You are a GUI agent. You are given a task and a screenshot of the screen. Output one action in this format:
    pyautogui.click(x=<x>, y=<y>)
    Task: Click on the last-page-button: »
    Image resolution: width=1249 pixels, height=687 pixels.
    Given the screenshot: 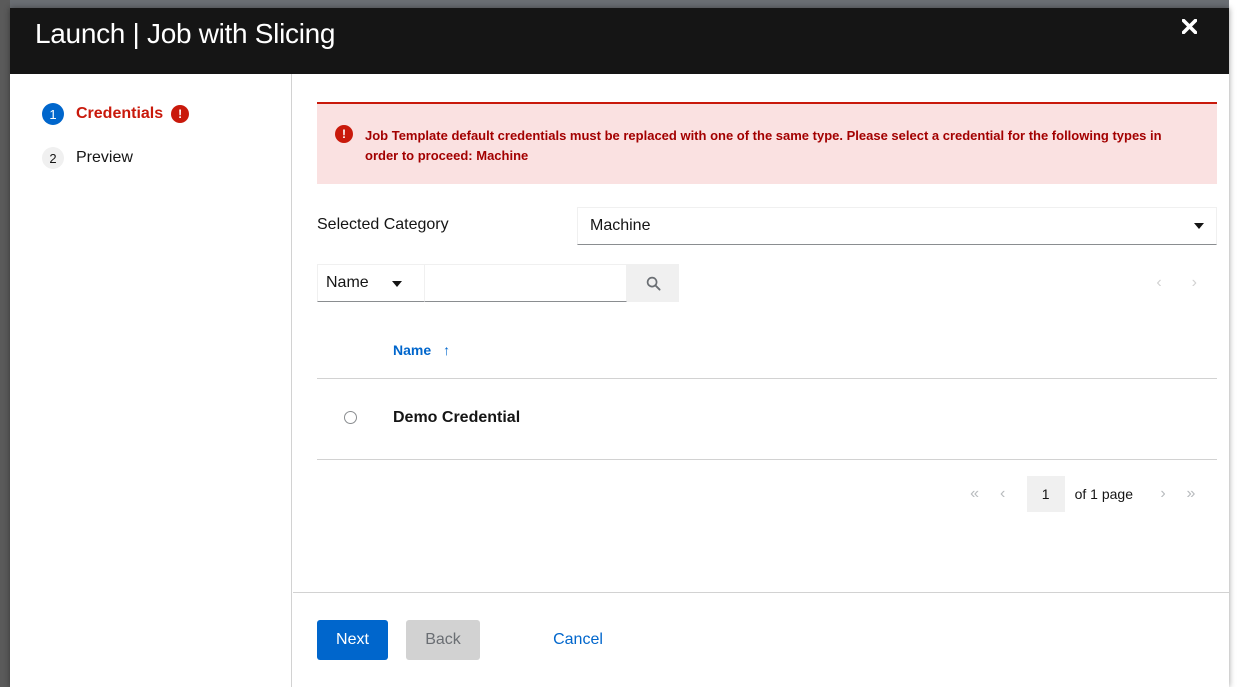 What is the action you would take?
    pyautogui.click(x=1191, y=494)
    